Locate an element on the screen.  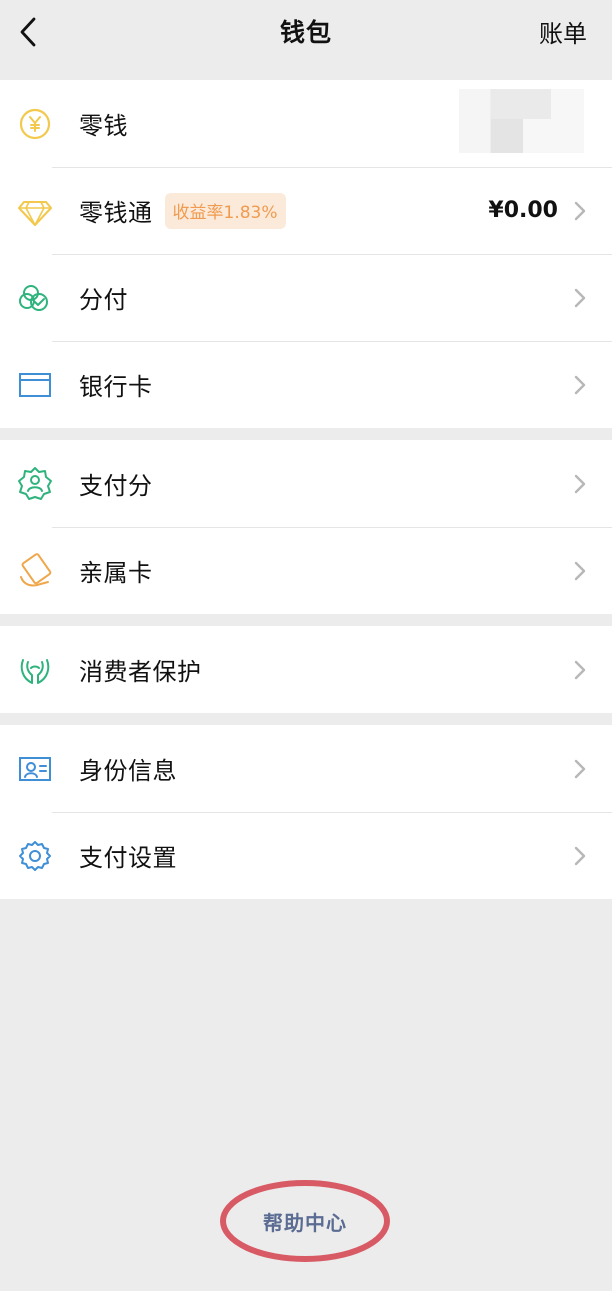
protection-group: 消费者保护 is located at coordinates (306, 669).